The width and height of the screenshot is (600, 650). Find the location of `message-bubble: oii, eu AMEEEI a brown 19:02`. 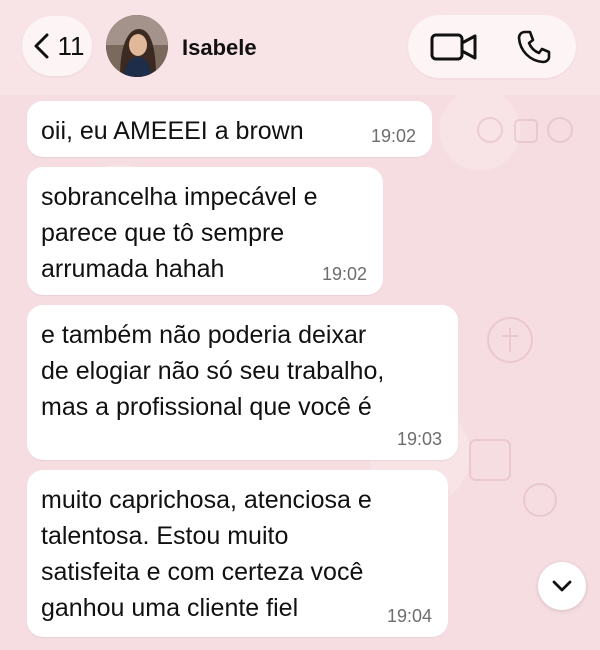

message-bubble: oii, eu AMEEEI a brown 19:02 is located at coordinates (229, 129).